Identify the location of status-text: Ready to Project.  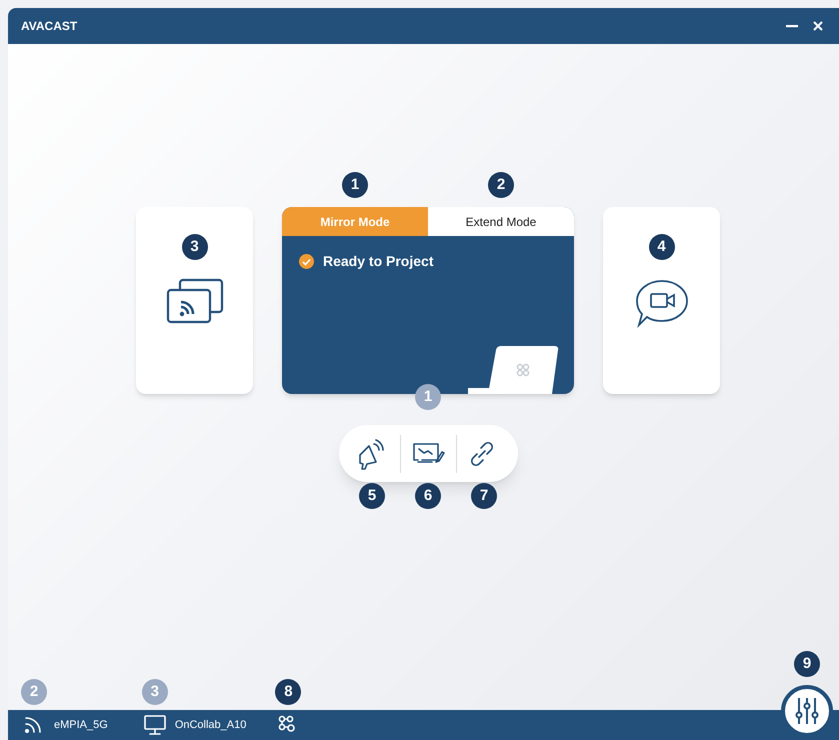
(378, 261).